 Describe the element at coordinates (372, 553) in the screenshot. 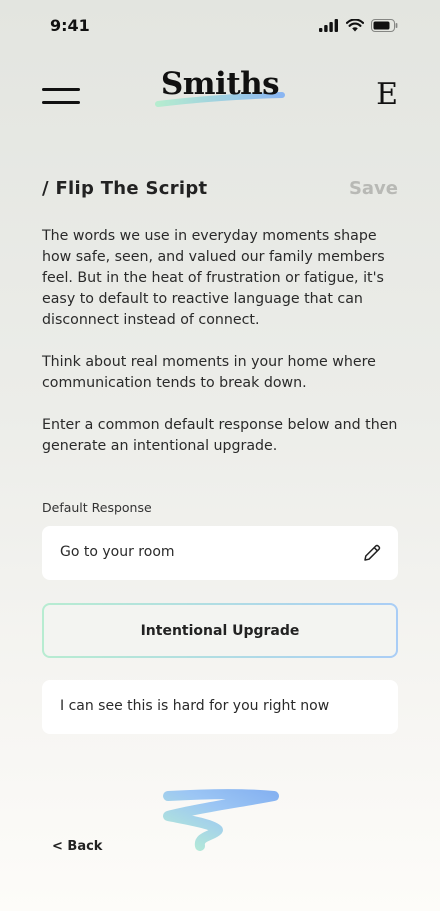

I see `pencil-edit-icon` at that location.